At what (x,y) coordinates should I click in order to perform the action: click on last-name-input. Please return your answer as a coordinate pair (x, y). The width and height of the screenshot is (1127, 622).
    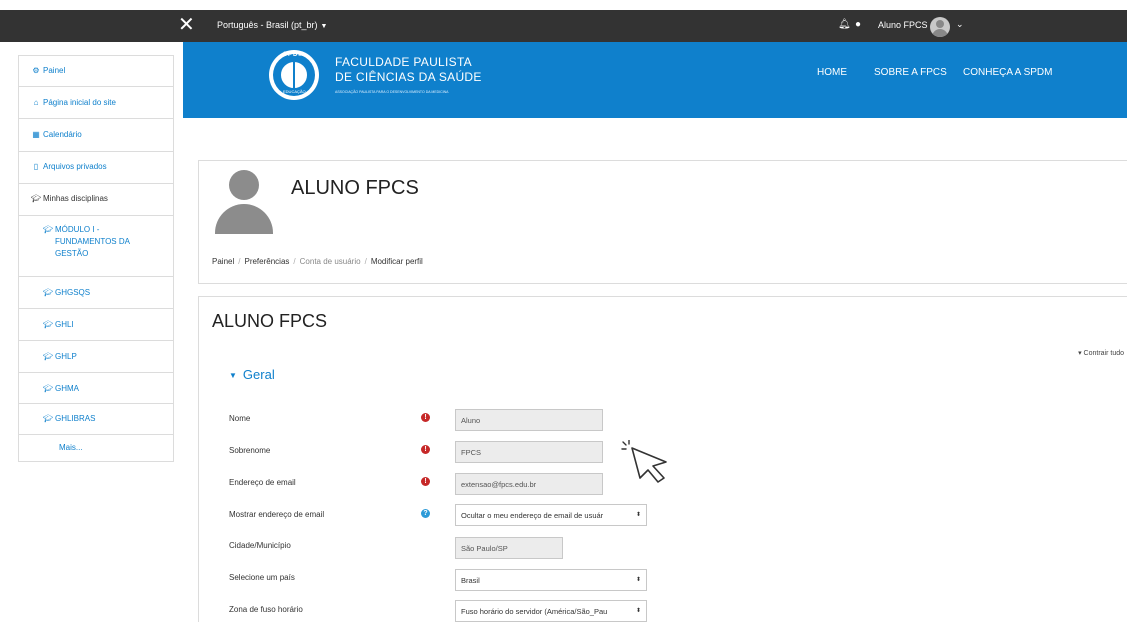
    Looking at the image, I should click on (529, 452).